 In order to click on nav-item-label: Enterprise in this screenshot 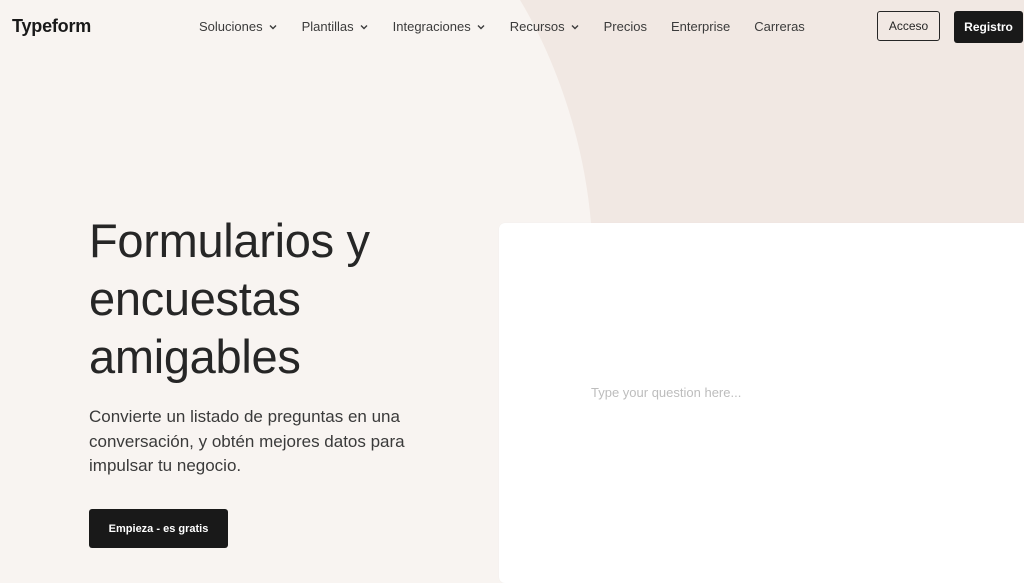, I will do `click(700, 26)`.